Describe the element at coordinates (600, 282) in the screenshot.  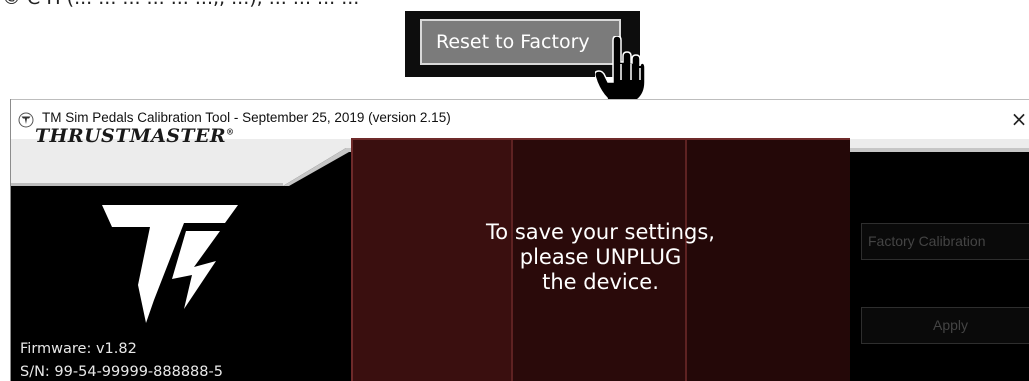
I see `unplug-message-line-3: the device.` at that location.